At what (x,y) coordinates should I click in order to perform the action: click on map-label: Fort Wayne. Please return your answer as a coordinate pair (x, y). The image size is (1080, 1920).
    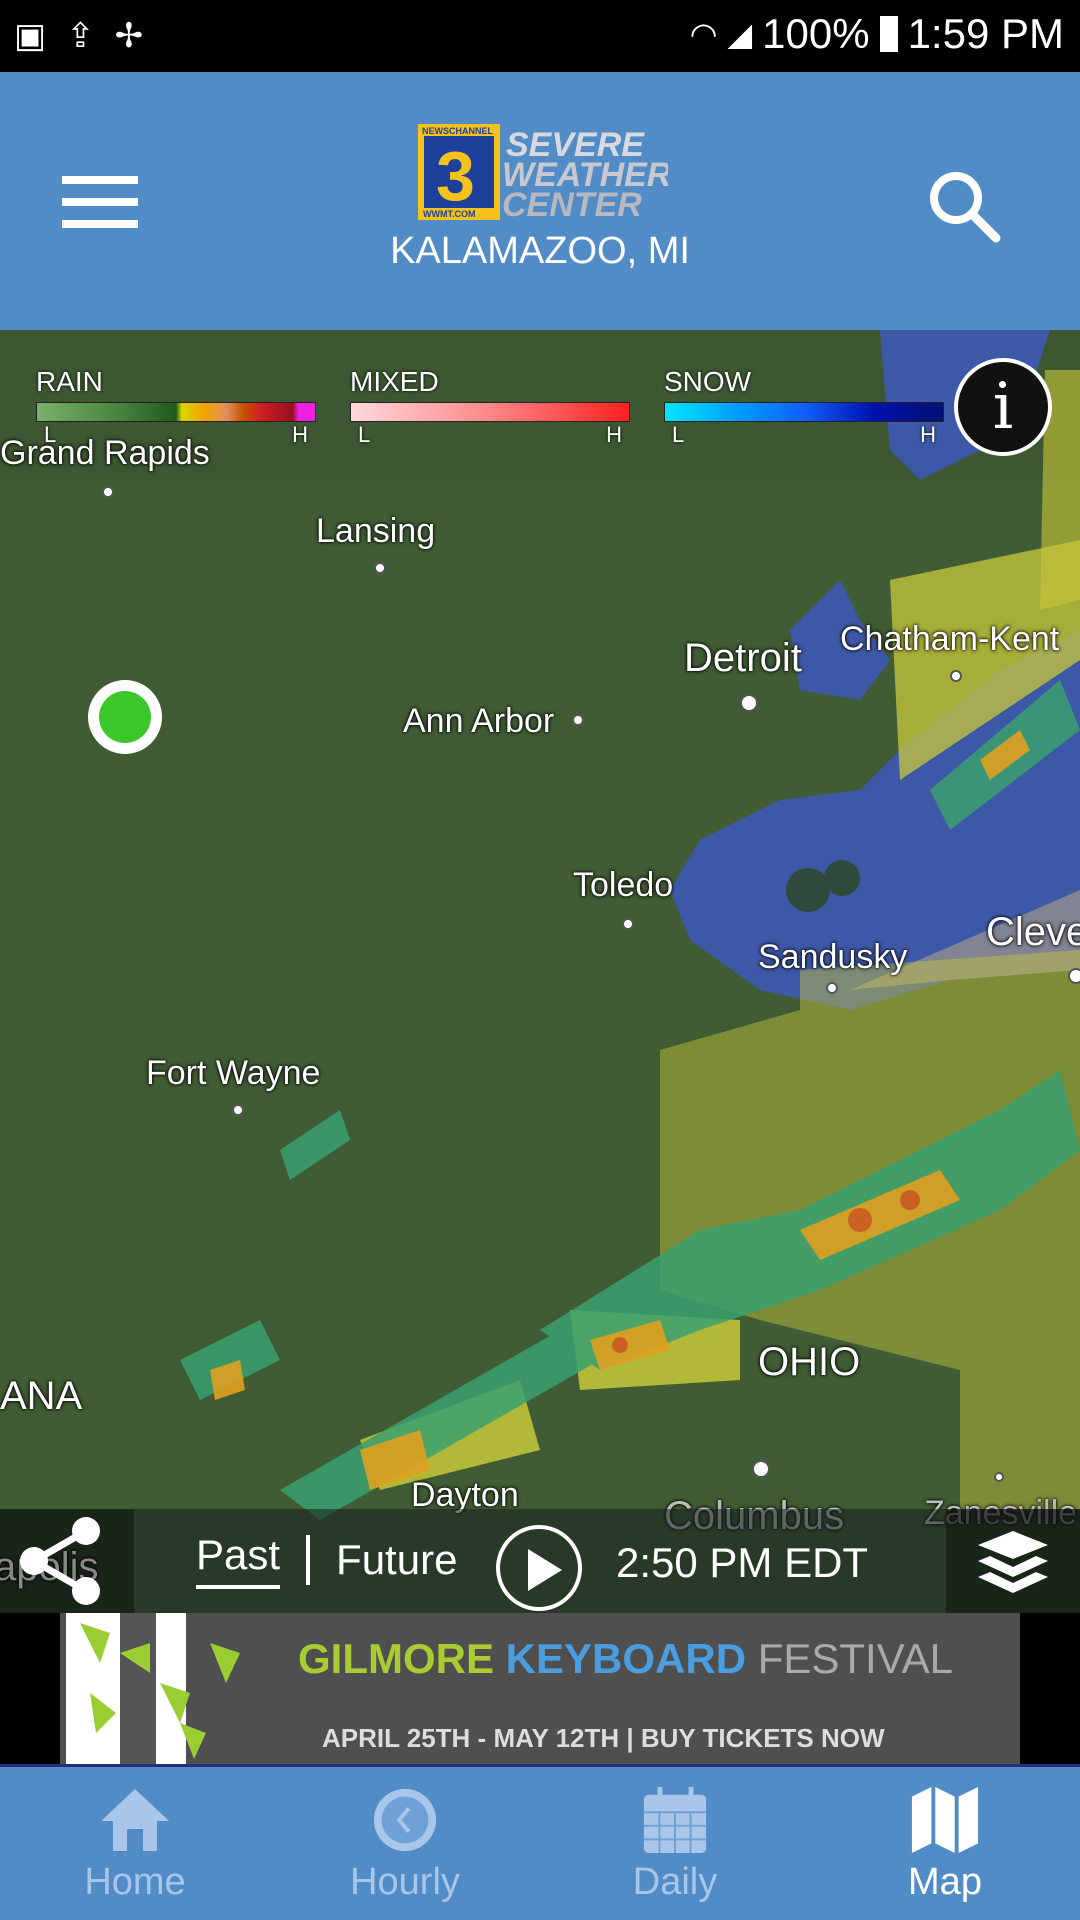
    Looking at the image, I should click on (233, 1073).